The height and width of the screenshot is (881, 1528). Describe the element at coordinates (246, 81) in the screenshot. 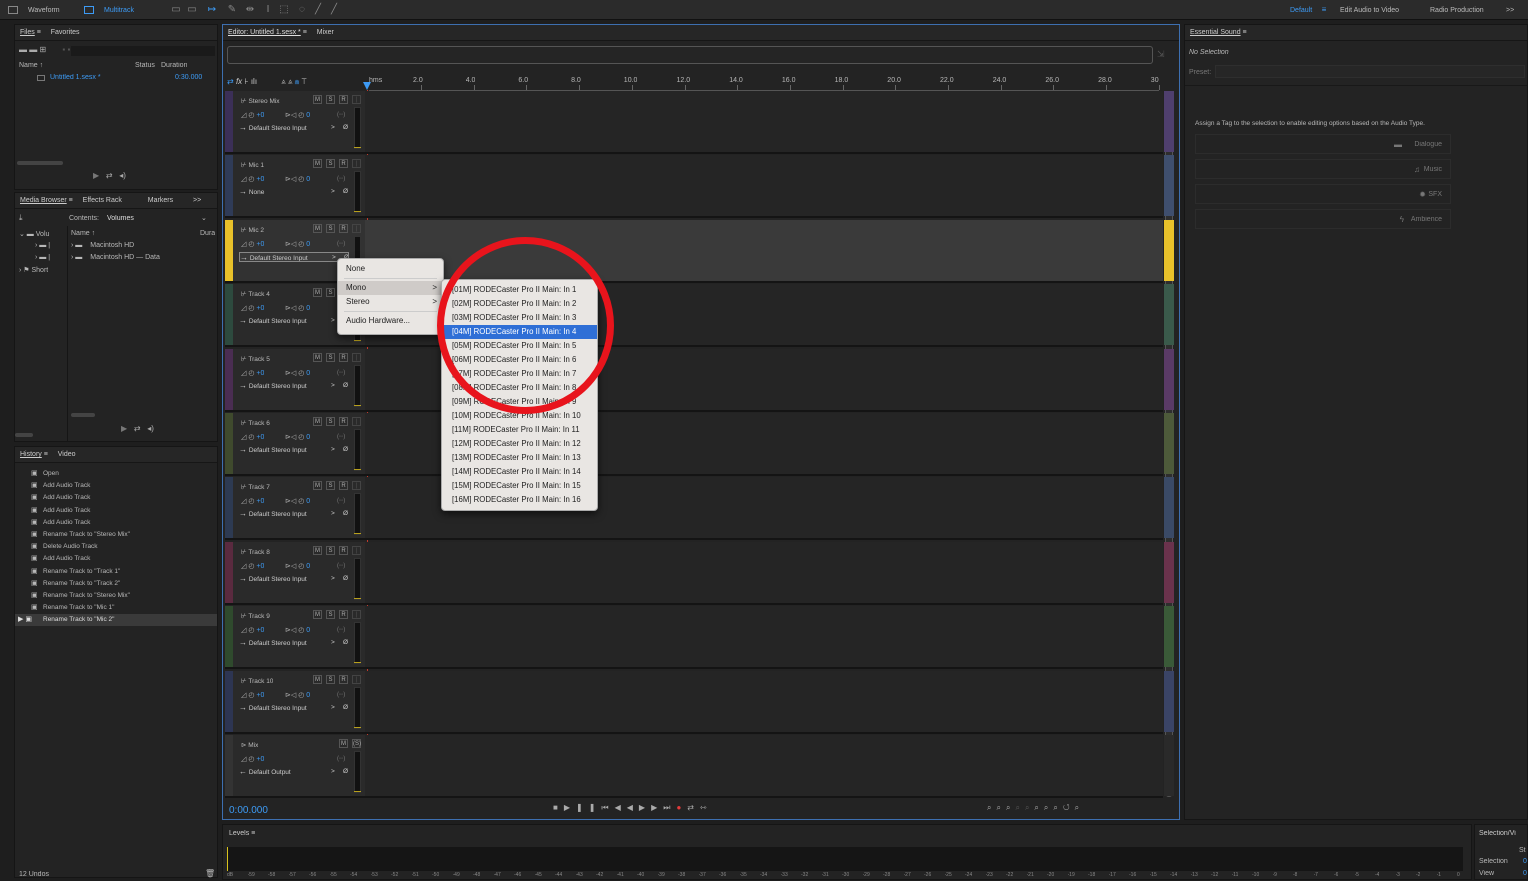

I see `sends-icon: ⊦` at that location.